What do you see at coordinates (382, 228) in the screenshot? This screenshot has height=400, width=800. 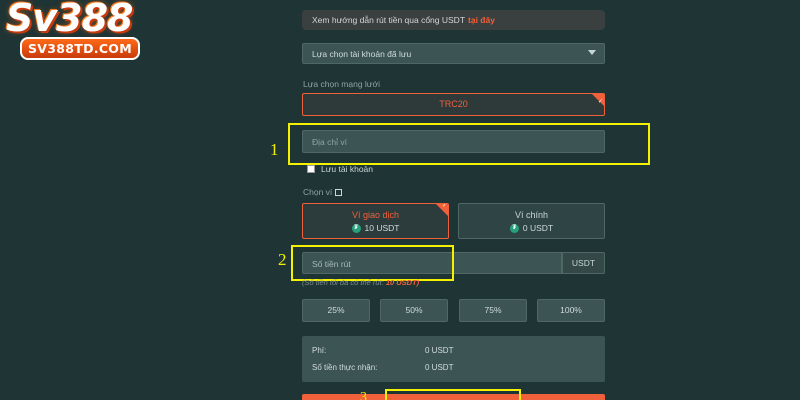 I see `wallet-option-amount: 10 USDT` at bounding box center [382, 228].